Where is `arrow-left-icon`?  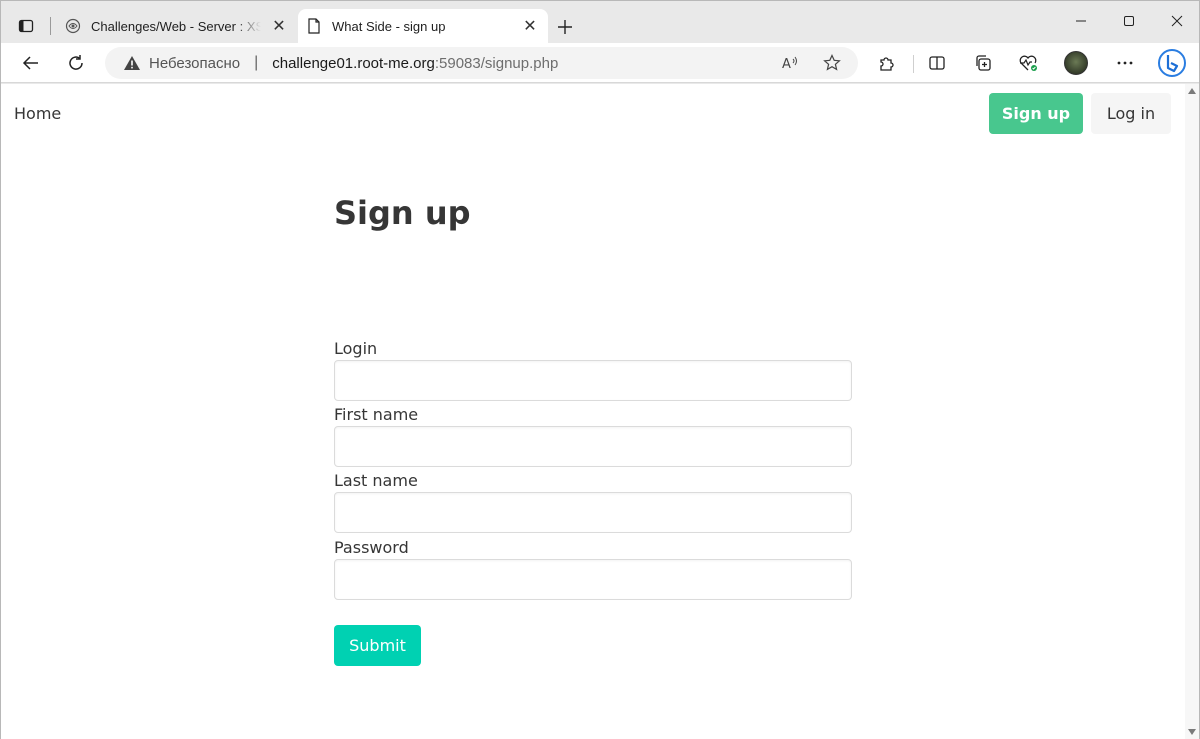
arrow-left-icon is located at coordinates (30, 63).